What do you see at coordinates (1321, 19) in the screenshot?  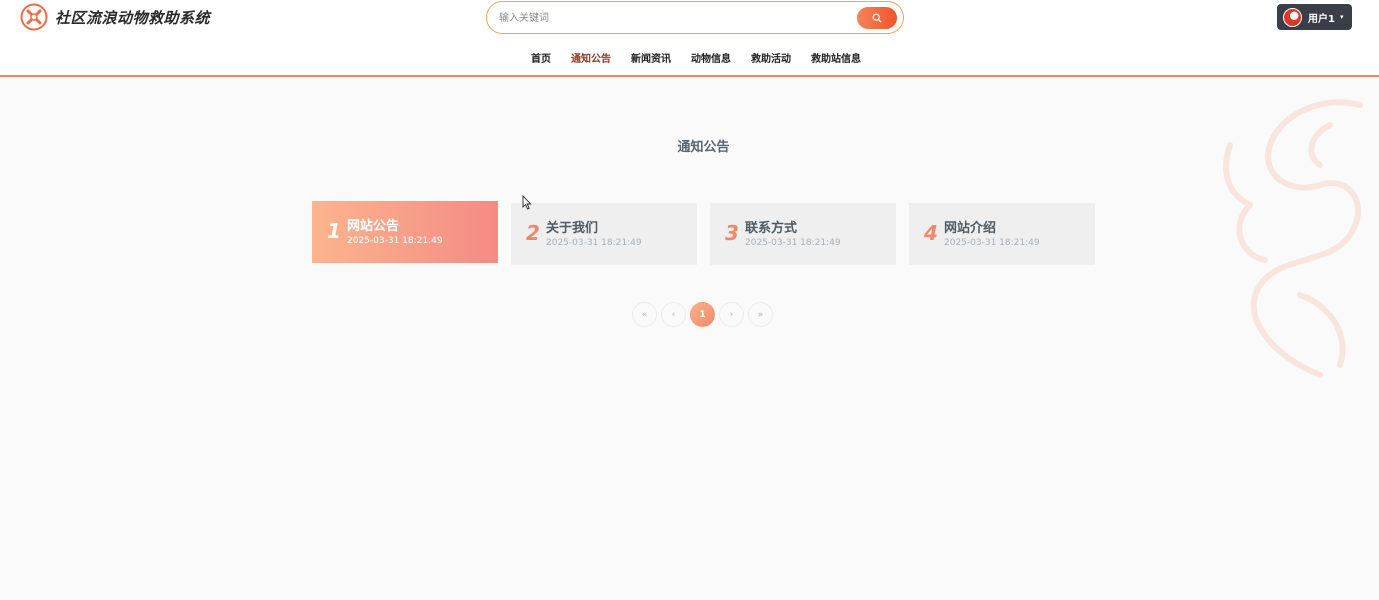 I see `user-name: 用户1` at bounding box center [1321, 19].